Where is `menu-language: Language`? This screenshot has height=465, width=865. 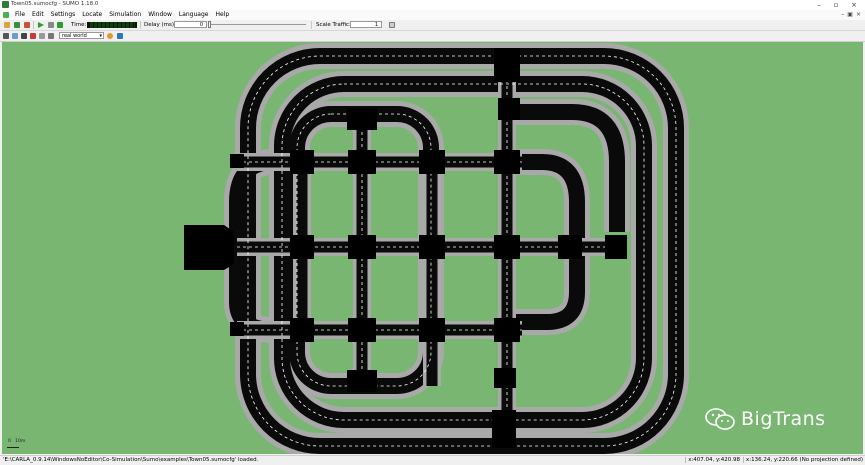
menu-language: Language is located at coordinates (194, 14).